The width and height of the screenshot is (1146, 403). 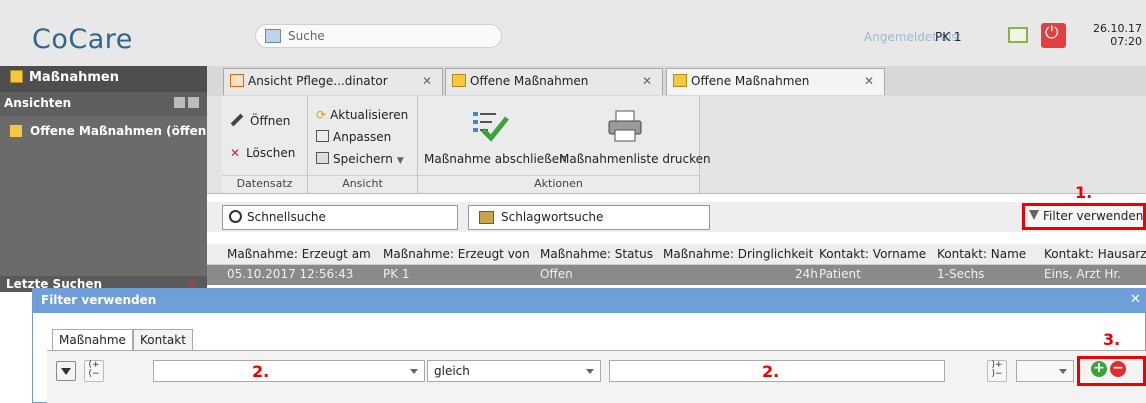 What do you see at coordinates (322, 136) in the screenshot?
I see `adjust-icon` at bounding box center [322, 136].